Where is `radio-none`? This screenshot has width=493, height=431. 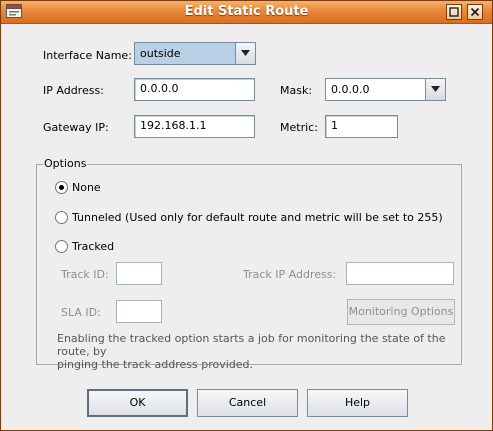 radio-none is located at coordinates (61, 187).